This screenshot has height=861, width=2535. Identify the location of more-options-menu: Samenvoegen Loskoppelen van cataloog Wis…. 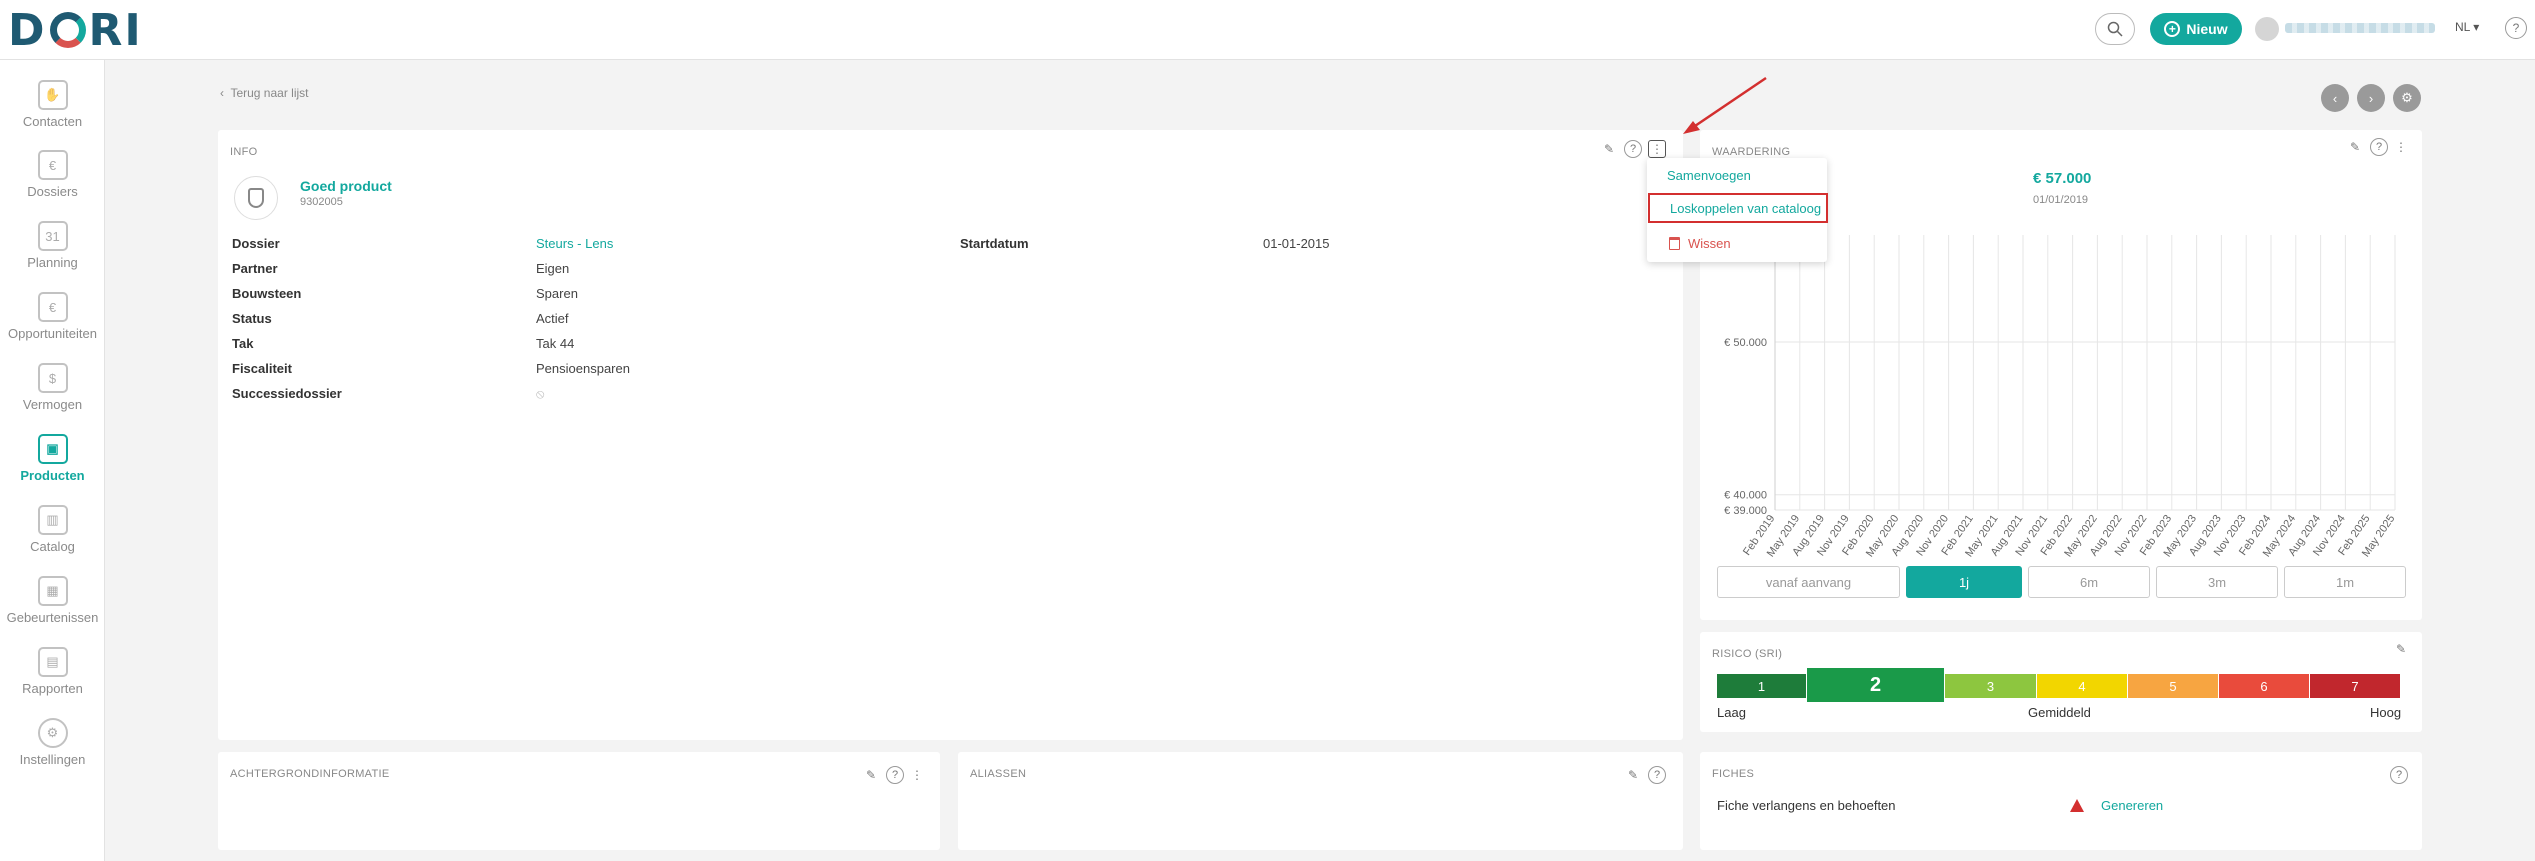
(1737, 210).